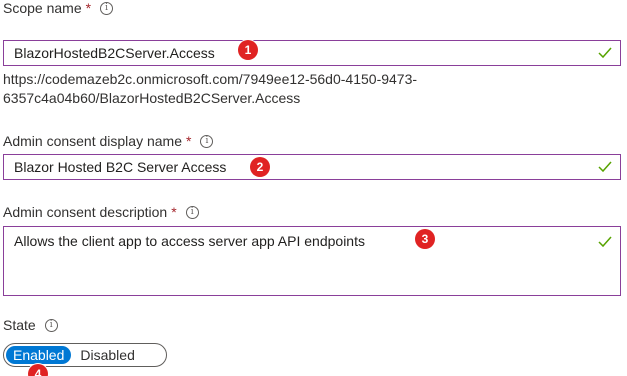 The width and height of the screenshot is (627, 376). I want to click on admin-description-label-text: Admin consent description, so click(85, 212).